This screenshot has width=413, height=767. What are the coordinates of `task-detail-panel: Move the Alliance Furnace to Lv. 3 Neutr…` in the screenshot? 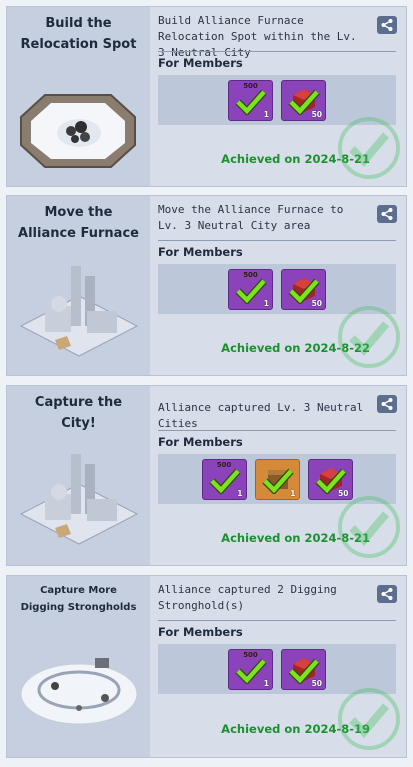 It's located at (278, 285).